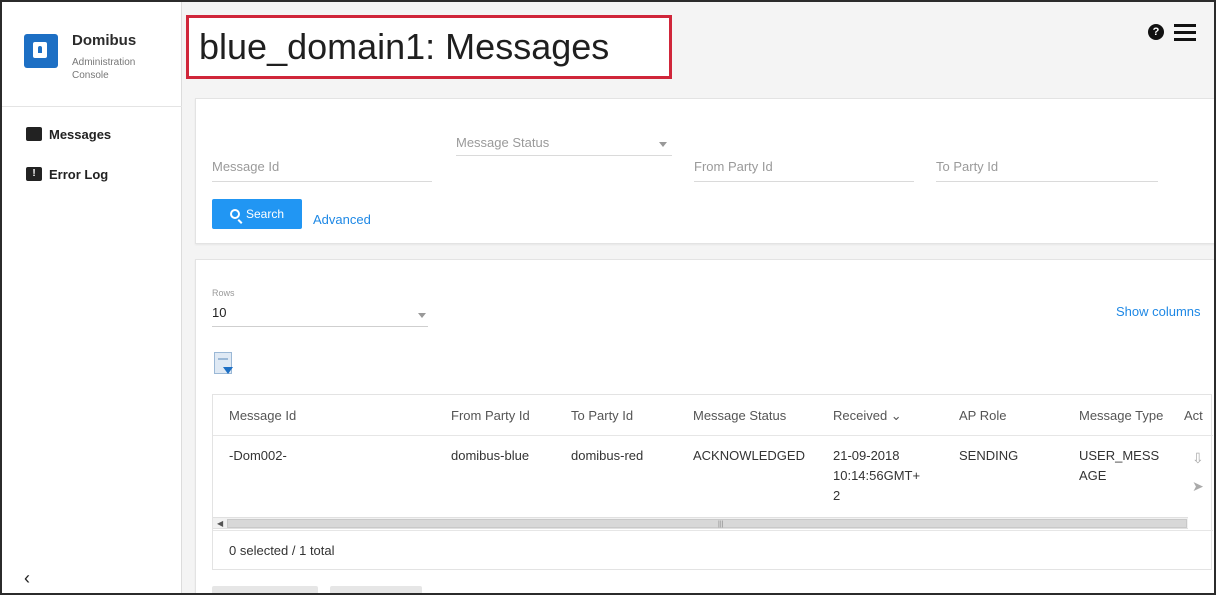 This screenshot has height=595, width=1216. I want to click on hamburger-menu-icon, so click(1185, 32).